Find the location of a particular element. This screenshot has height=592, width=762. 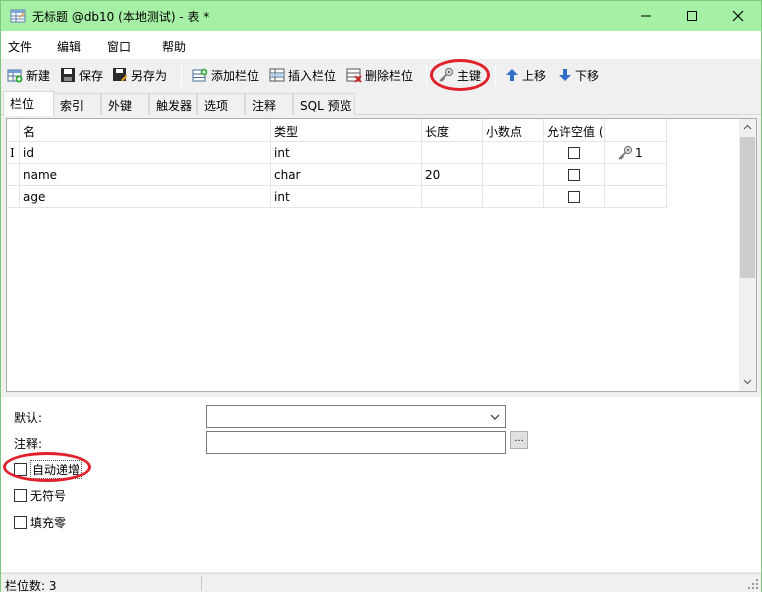

table-row: I id int 1 is located at coordinates (337, 153).